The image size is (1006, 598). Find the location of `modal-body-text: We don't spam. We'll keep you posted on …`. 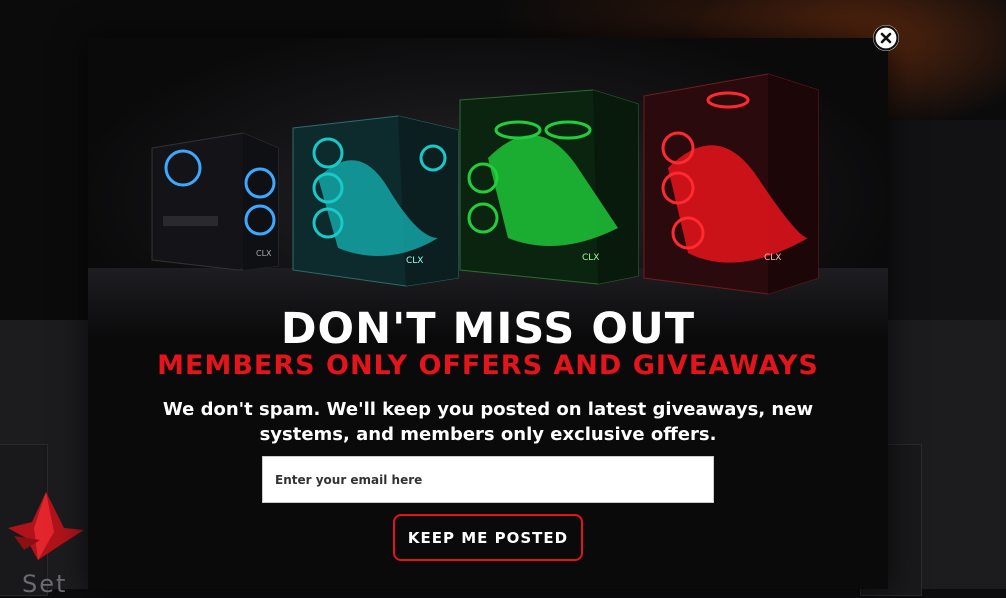

modal-body-text: We don't spam. We'll keep you posted on … is located at coordinates (488, 422).